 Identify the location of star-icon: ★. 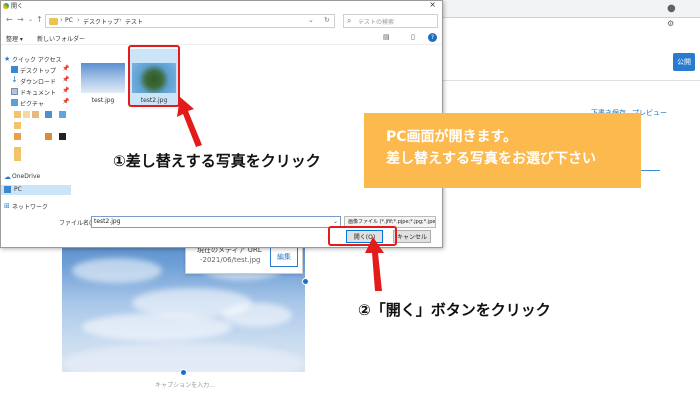
(7, 59).